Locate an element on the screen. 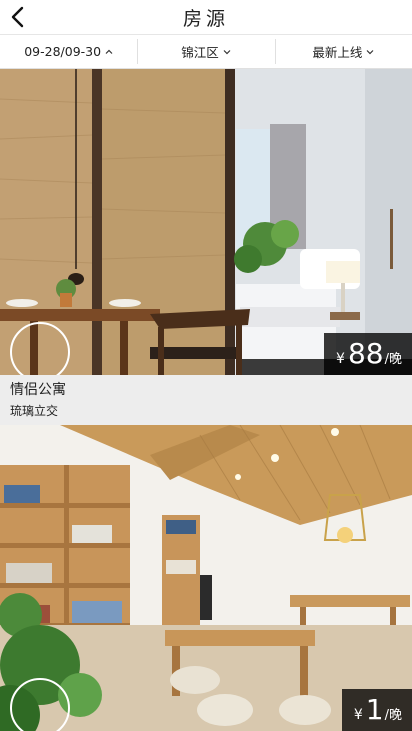  top-bar: 房源 is located at coordinates (206, 17).